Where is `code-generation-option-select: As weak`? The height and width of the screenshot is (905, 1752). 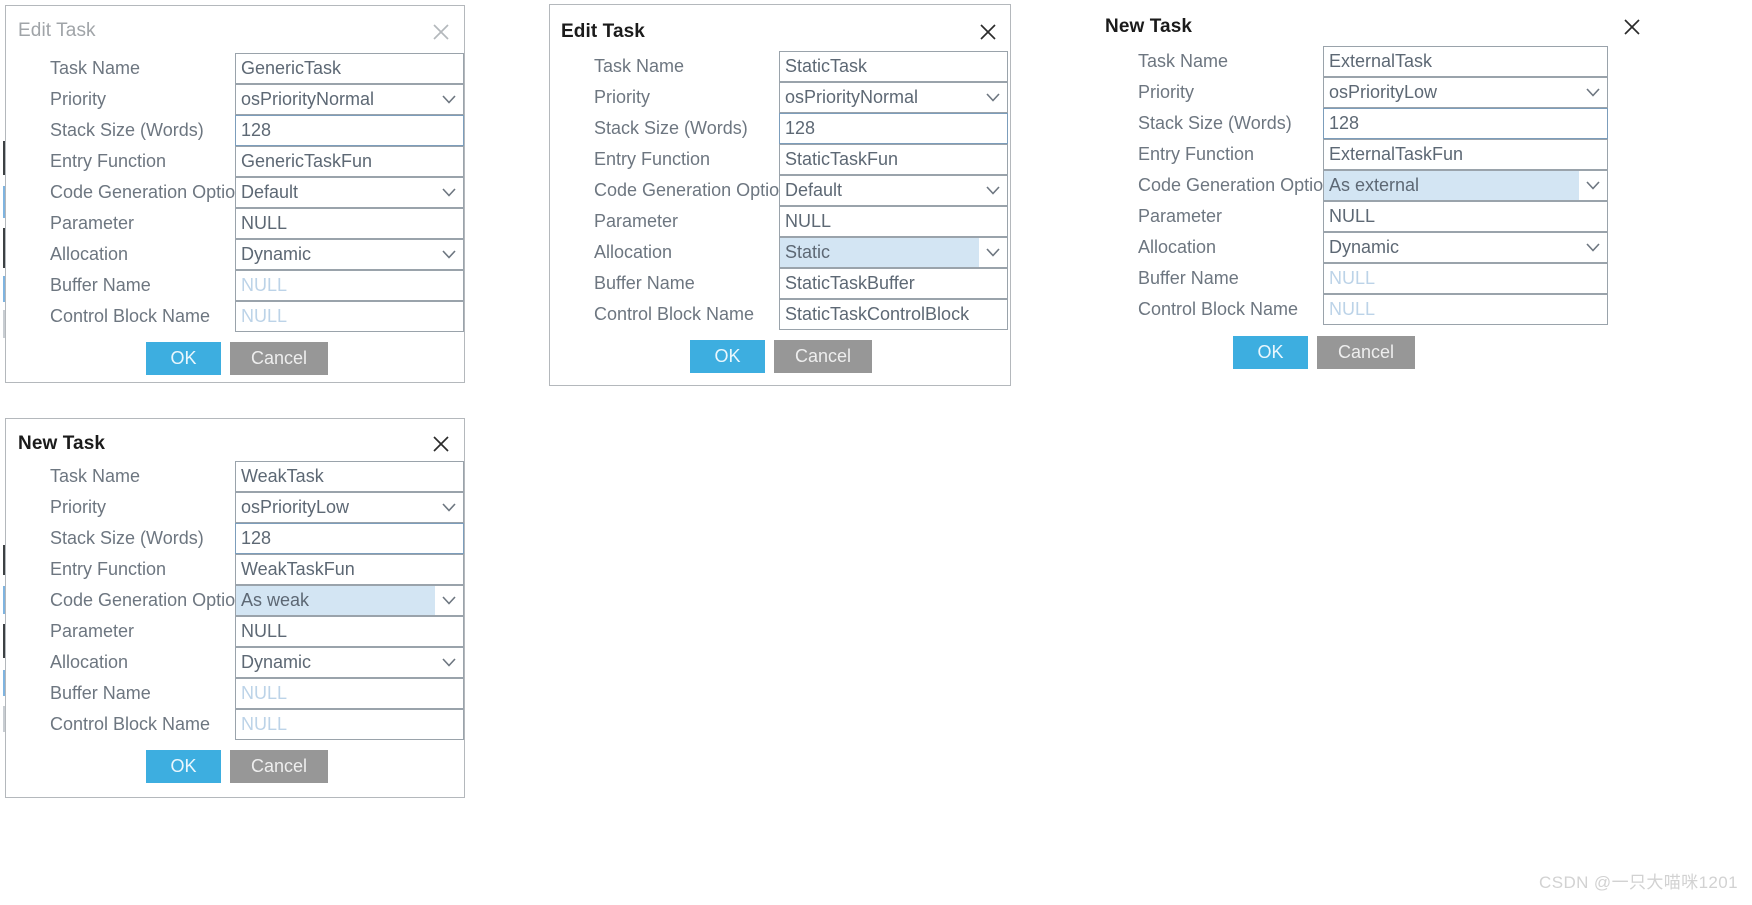 code-generation-option-select: As weak is located at coordinates (349, 600).